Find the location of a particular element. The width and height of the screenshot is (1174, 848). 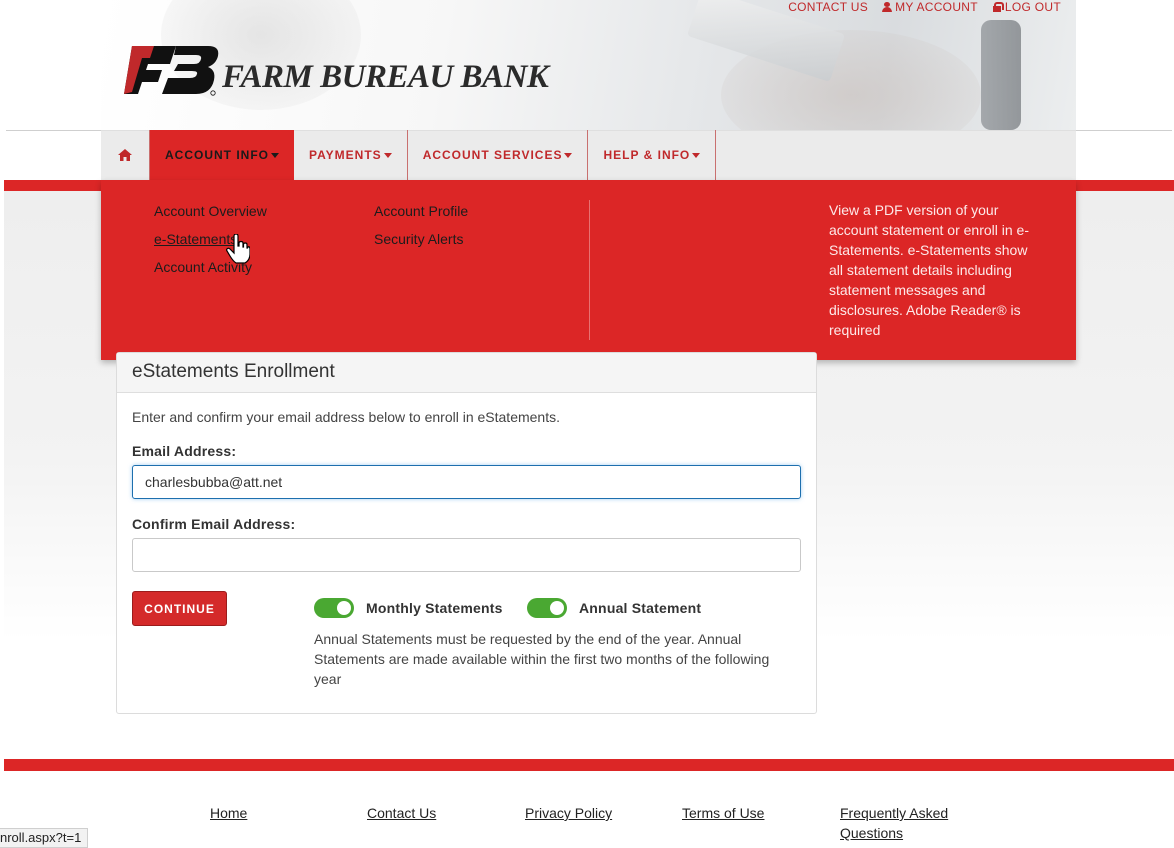

home-icon is located at coordinates (125, 155).